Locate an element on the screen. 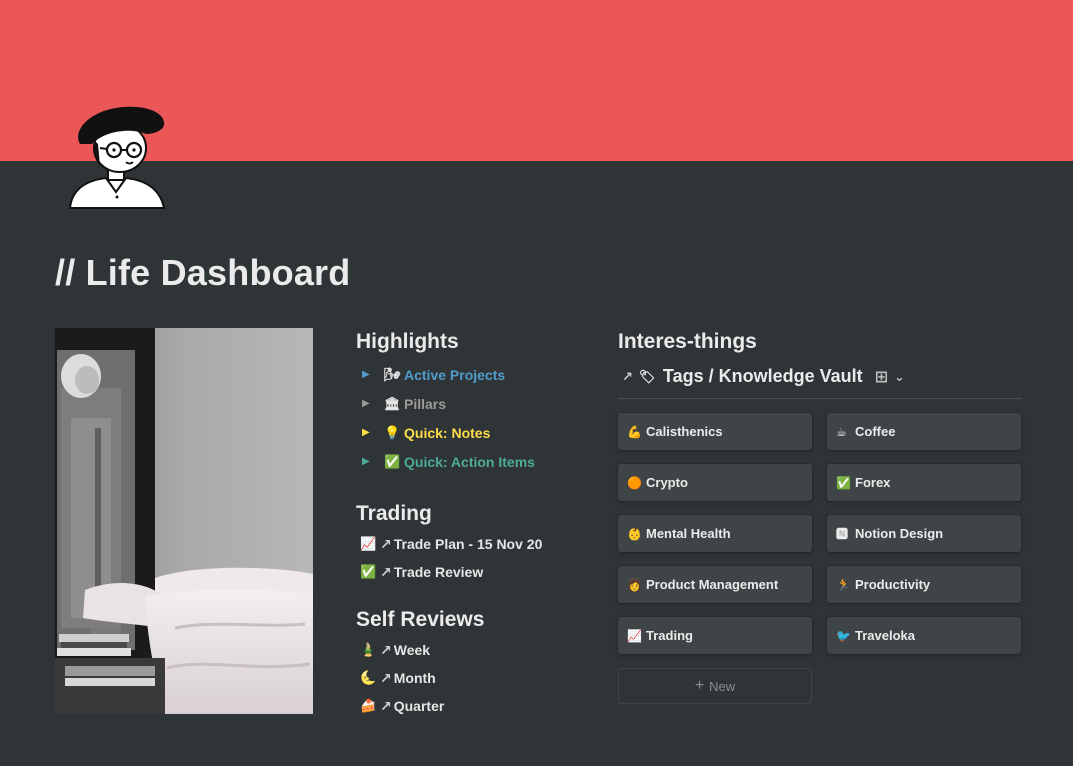  person-at-laptop-icon: 👩 is located at coordinates (634, 584).